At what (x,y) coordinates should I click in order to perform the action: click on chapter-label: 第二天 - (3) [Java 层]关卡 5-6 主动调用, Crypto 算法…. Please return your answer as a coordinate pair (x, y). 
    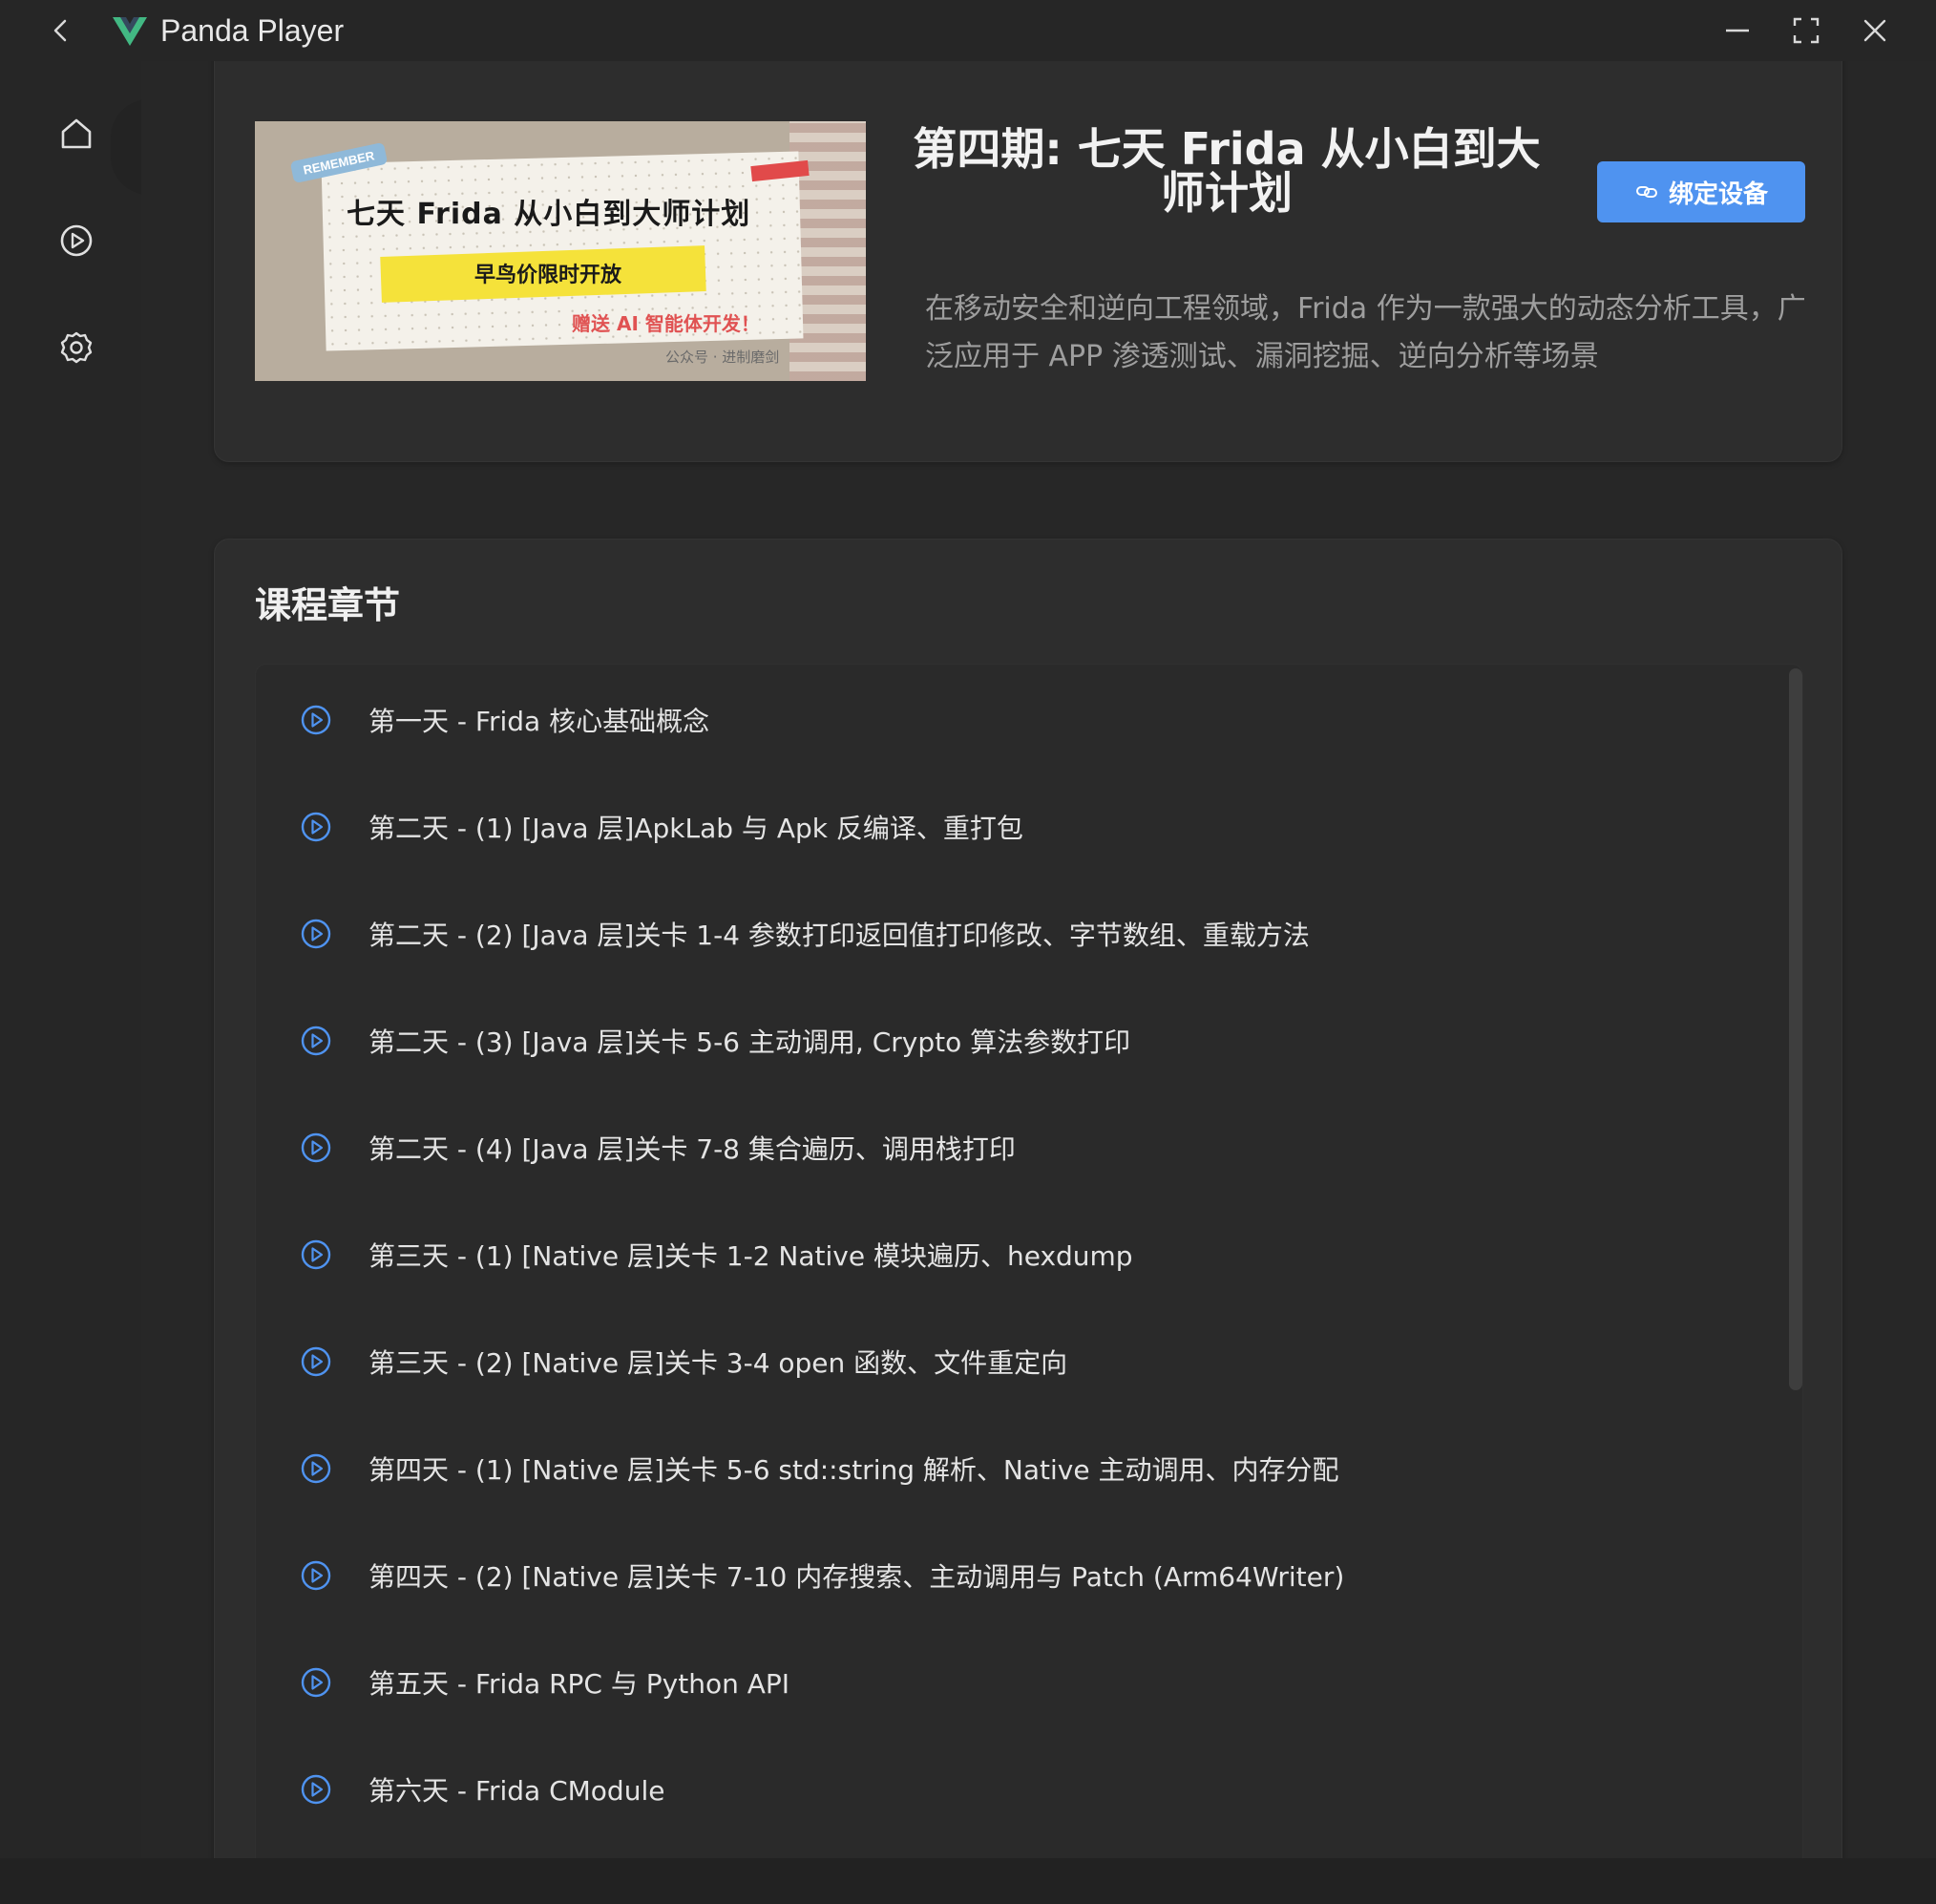
    Looking at the image, I should click on (749, 1042).